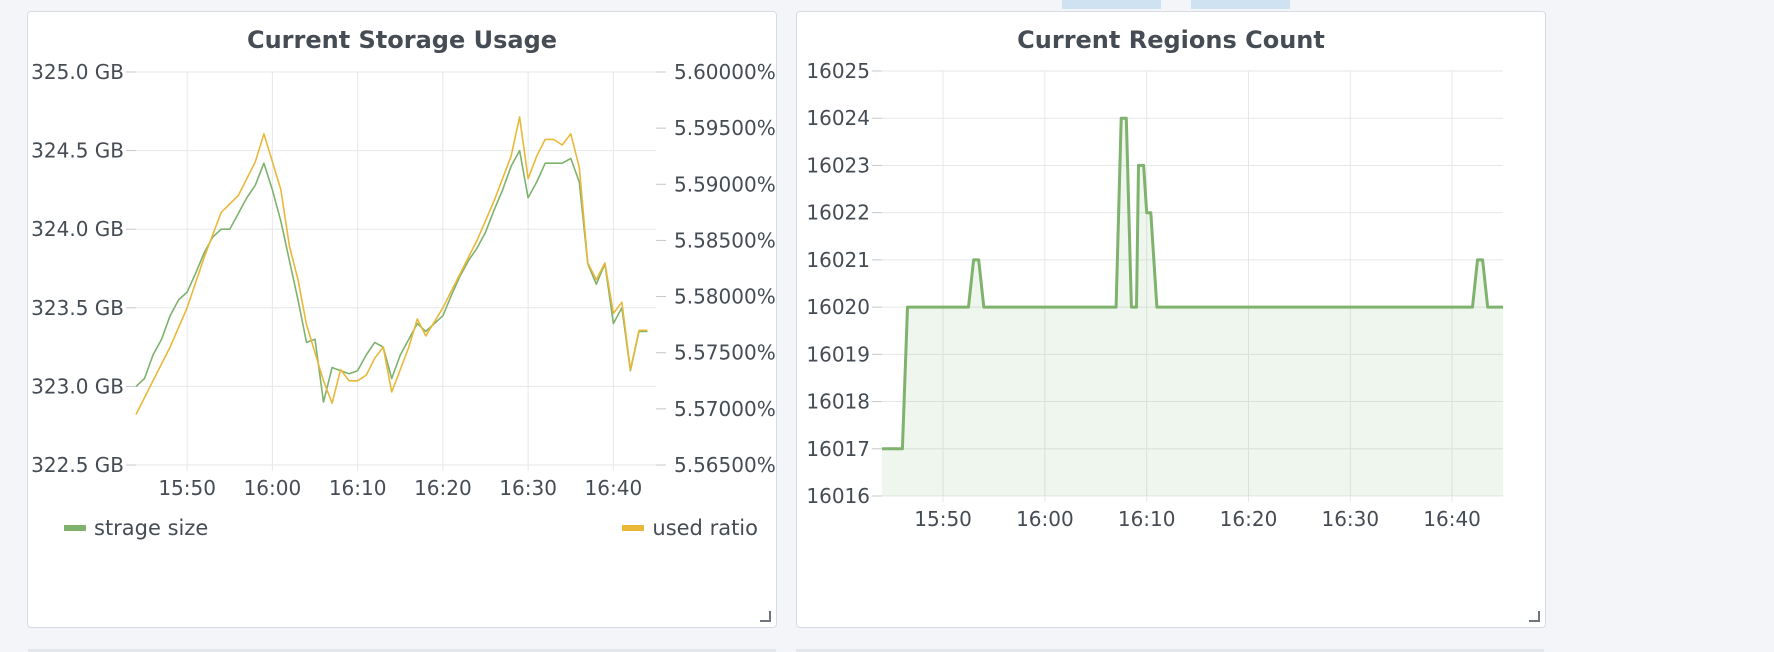 The width and height of the screenshot is (1774, 652). I want to click on y-right-tick-label: 5.58500%, so click(725, 240).